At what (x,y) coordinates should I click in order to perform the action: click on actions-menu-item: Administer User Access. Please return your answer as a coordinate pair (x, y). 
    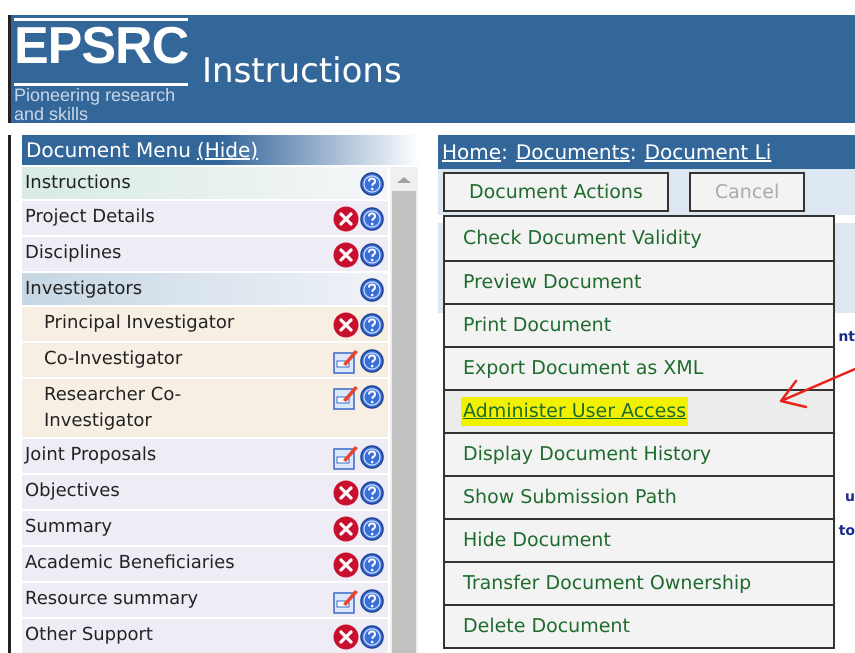
    Looking at the image, I should click on (639, 410).